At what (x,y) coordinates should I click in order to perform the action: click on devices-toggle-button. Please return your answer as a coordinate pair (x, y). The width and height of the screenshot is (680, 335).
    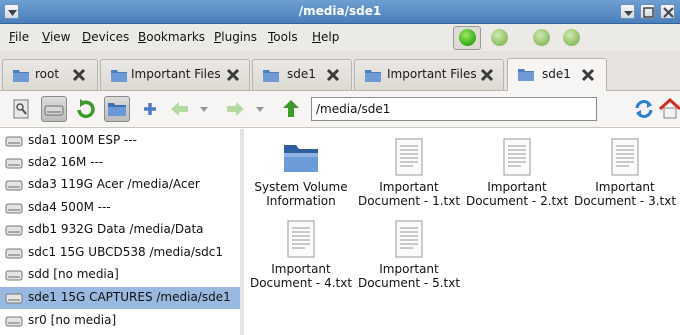
    Looking at the image, I should click on (54, 109).